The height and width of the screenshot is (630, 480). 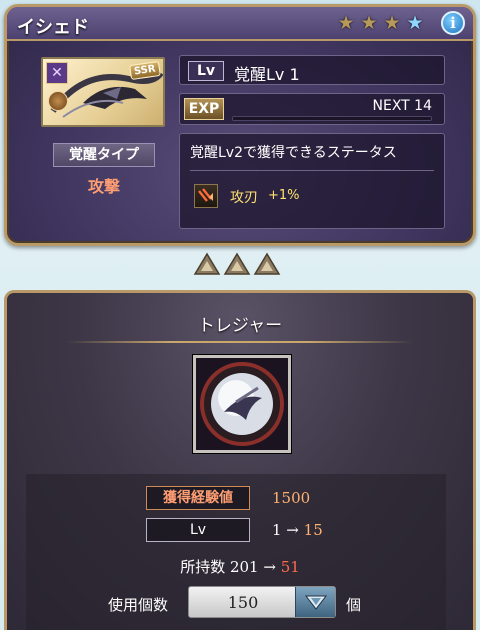 I want to click on lv-to: 15, so click(x=313, y=530).